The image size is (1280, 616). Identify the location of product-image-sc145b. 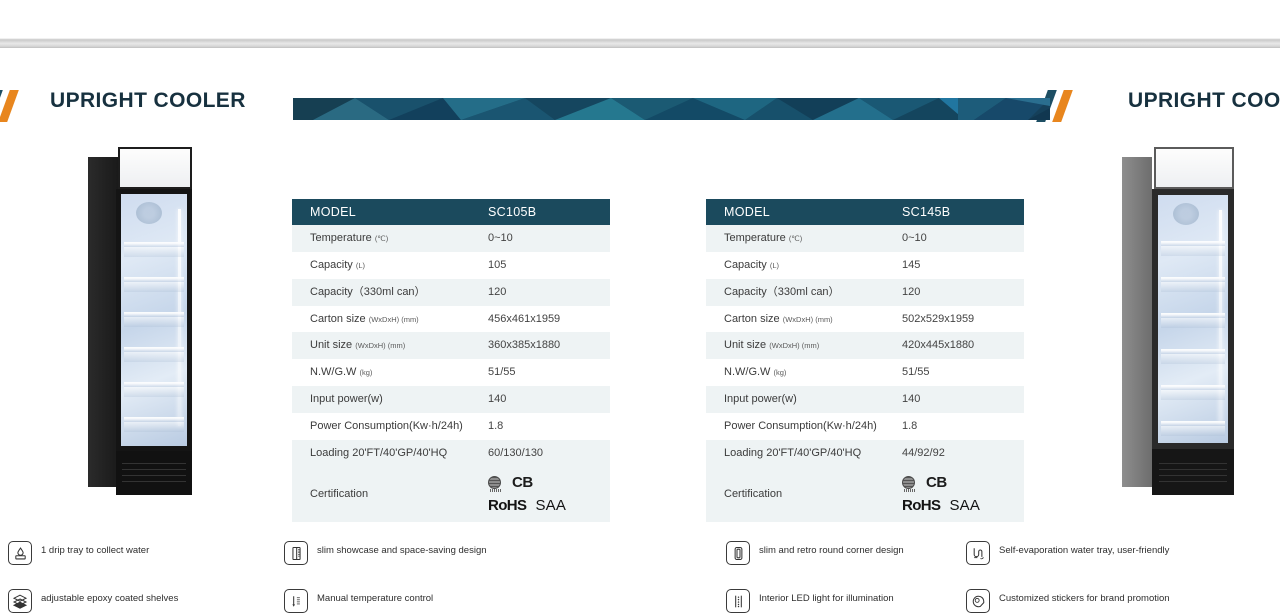
(1178, 320).